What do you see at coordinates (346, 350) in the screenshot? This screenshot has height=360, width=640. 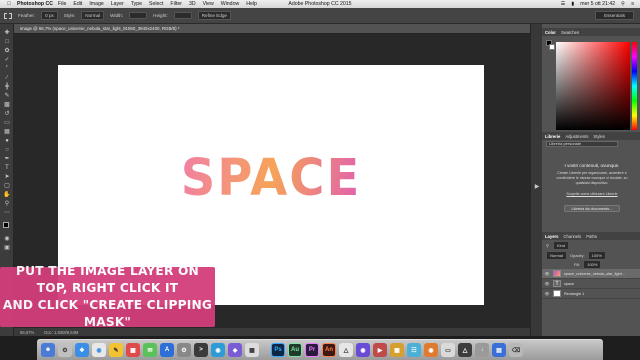 I see `unity-icon: △` at bounding box center [346, 350].